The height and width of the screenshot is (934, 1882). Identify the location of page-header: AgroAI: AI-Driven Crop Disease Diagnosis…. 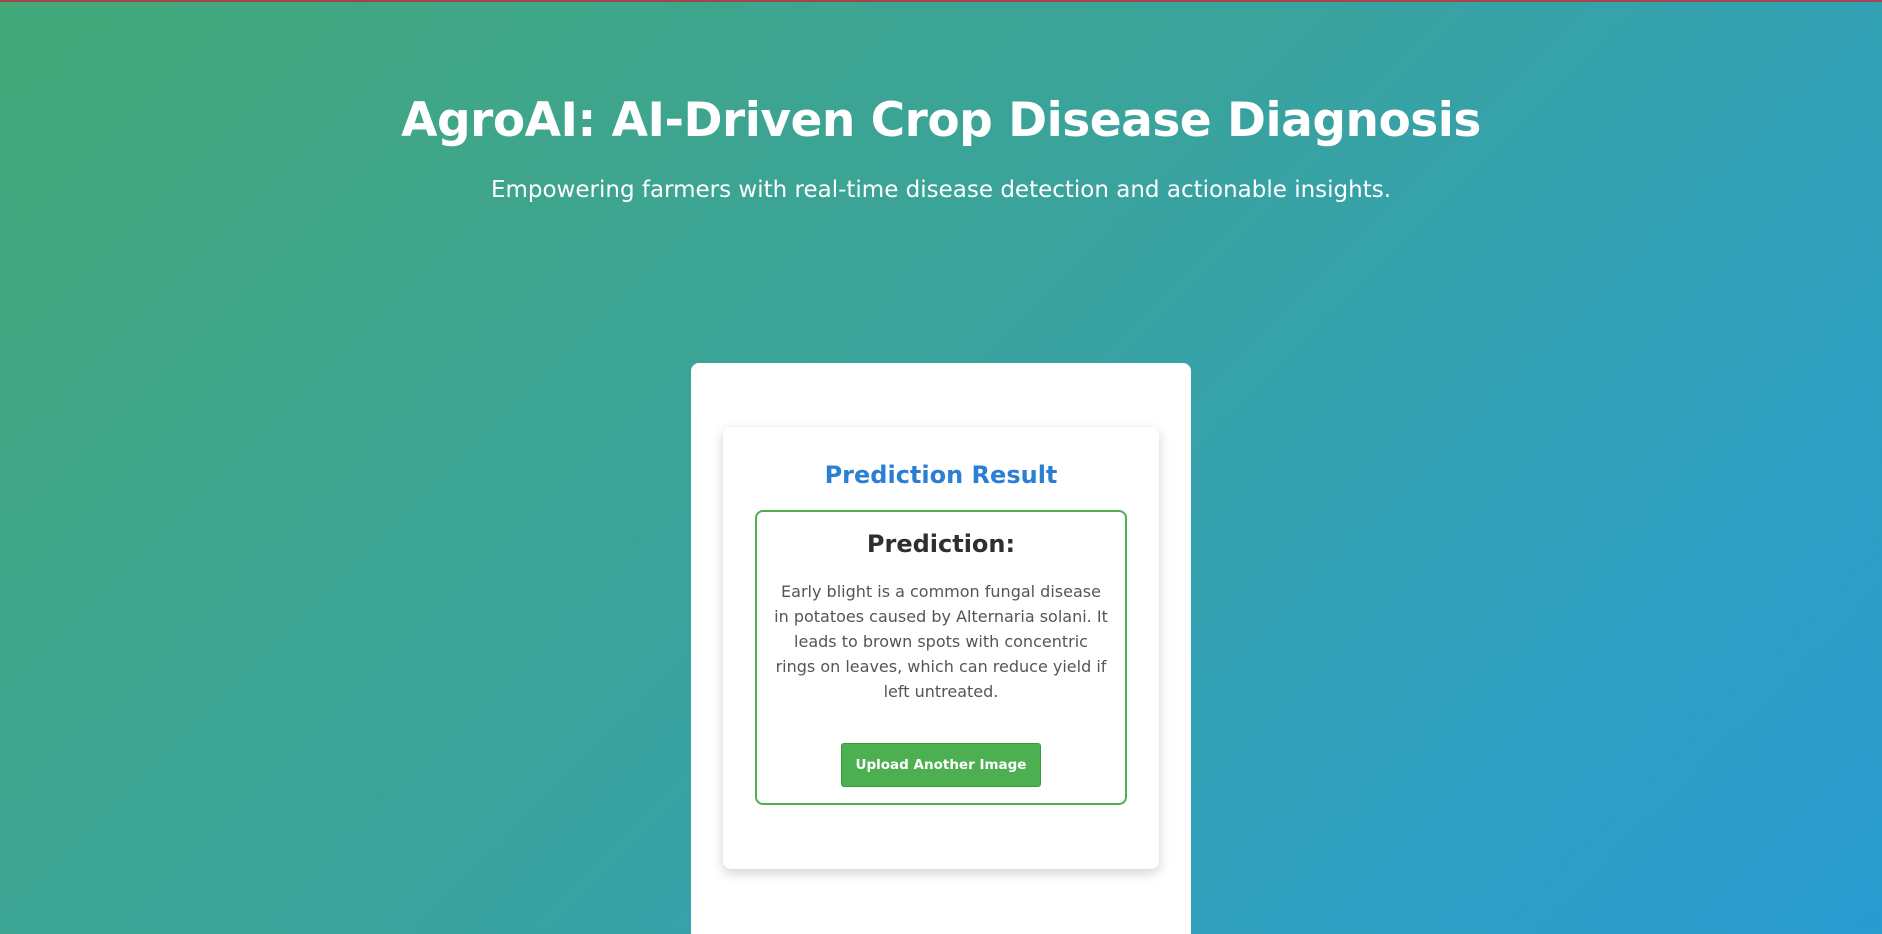
(941, 147).